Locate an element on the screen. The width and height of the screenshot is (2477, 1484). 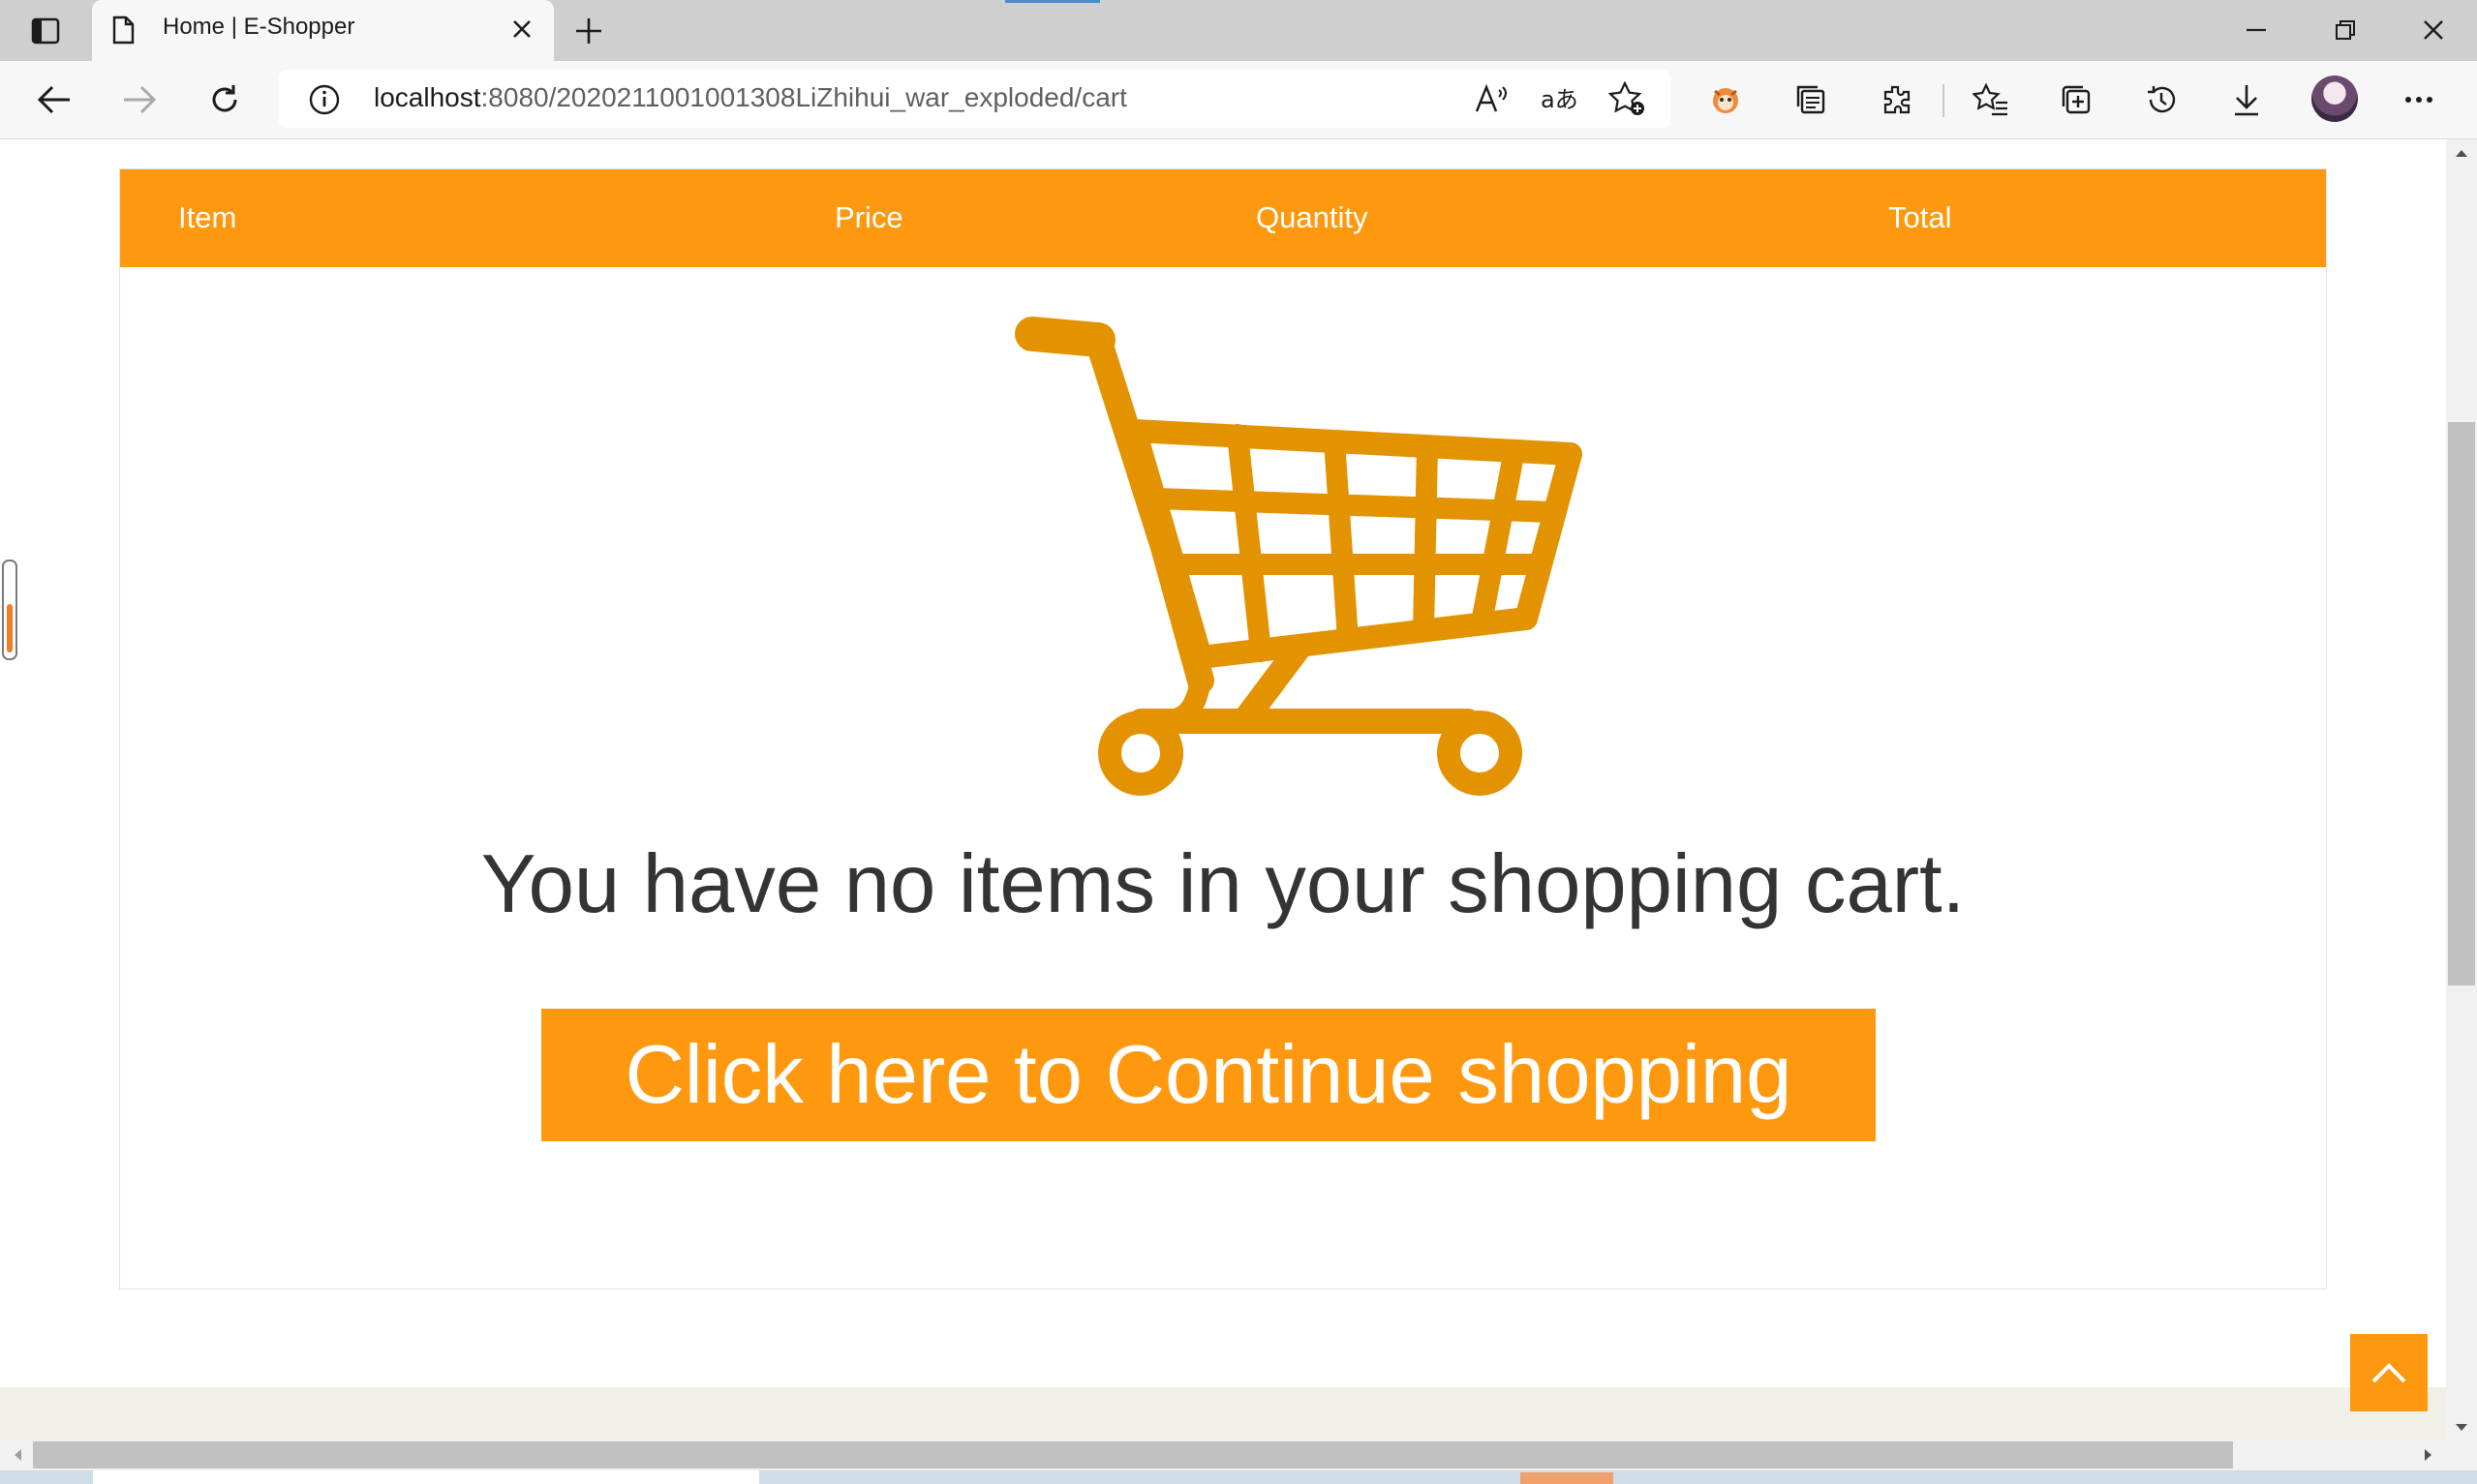
footer-strip is located at coordinates (1223, 1413).